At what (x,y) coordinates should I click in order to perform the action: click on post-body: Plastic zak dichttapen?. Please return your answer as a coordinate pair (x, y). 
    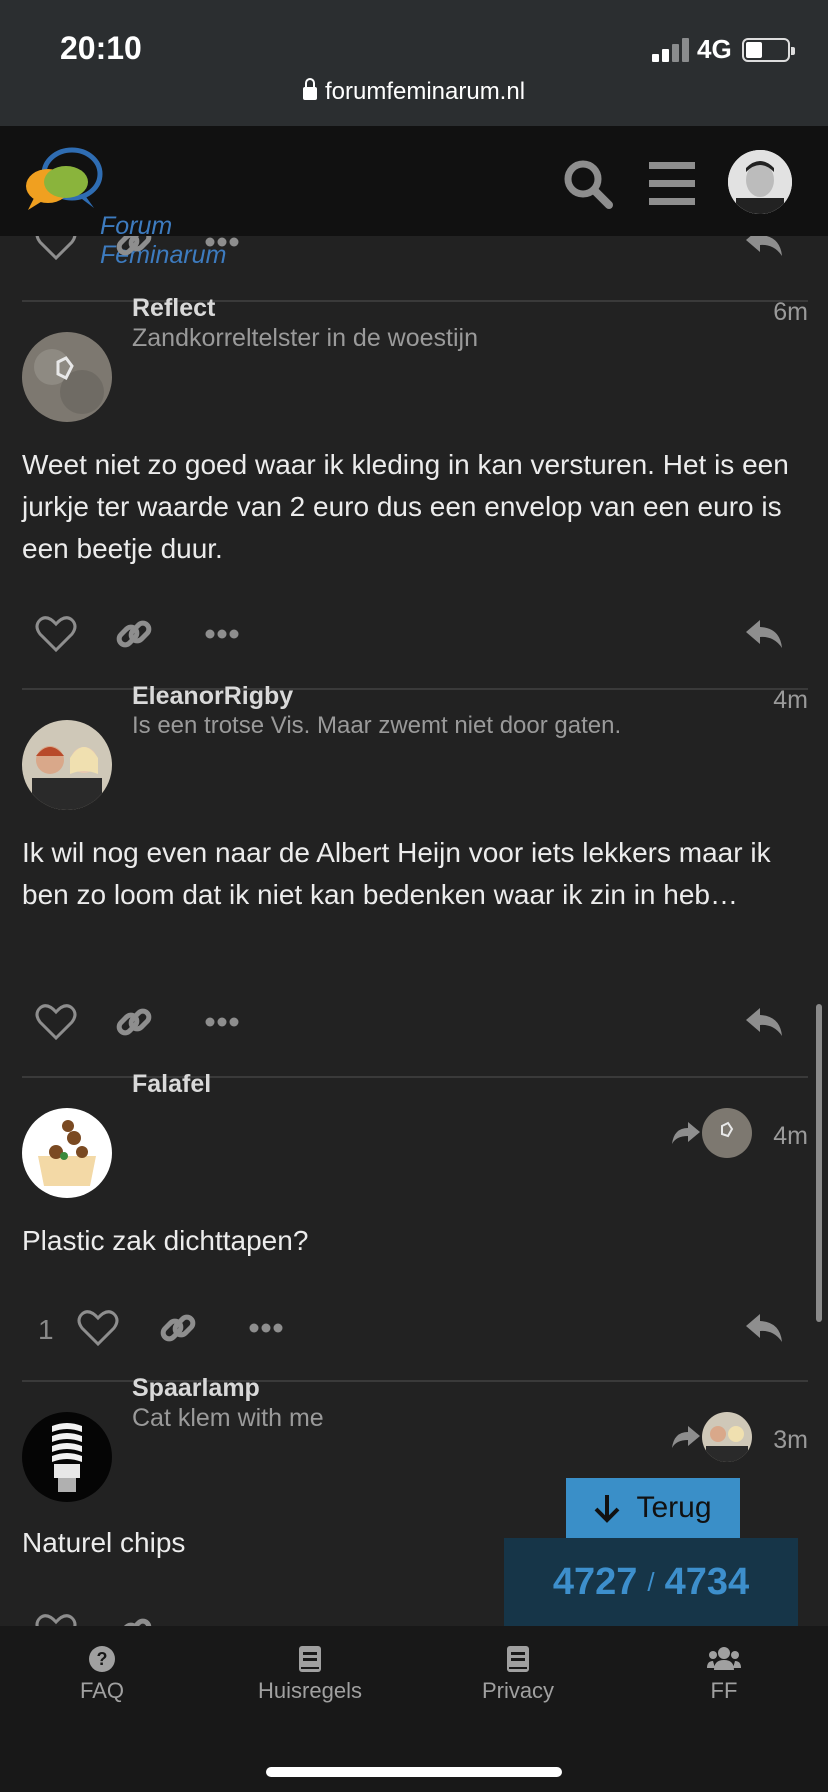
    Looking at the image, I should click on (165, 1240).